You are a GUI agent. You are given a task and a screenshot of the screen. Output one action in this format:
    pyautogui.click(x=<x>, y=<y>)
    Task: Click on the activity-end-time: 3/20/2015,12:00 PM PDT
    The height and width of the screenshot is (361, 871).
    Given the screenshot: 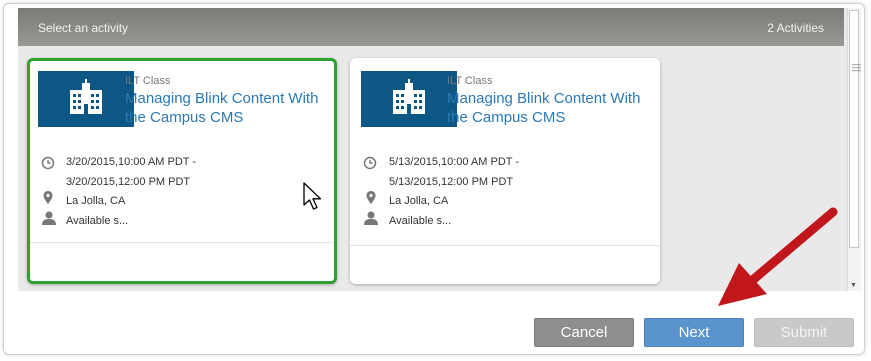 What is the action you would take?
    pyautogui.click(x=128, y=182)
    